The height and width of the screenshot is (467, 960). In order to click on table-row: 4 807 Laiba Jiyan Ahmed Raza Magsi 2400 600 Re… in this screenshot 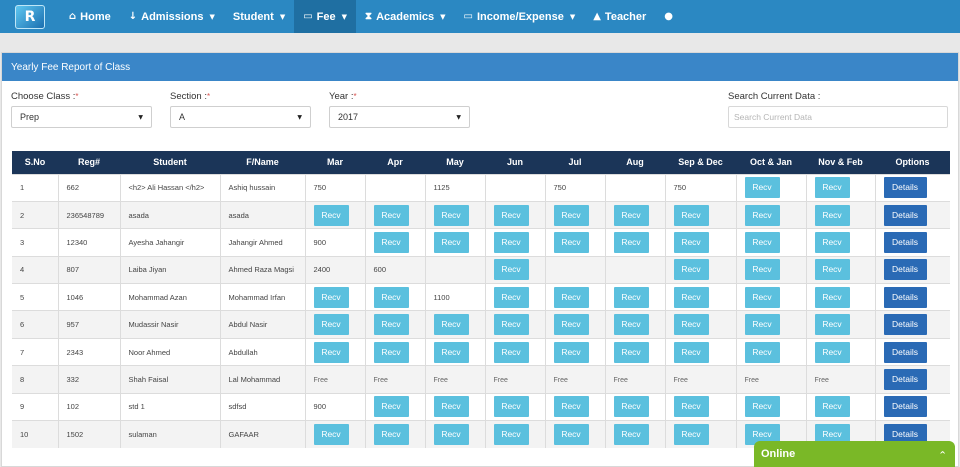, I will do `click(481, 269)`.